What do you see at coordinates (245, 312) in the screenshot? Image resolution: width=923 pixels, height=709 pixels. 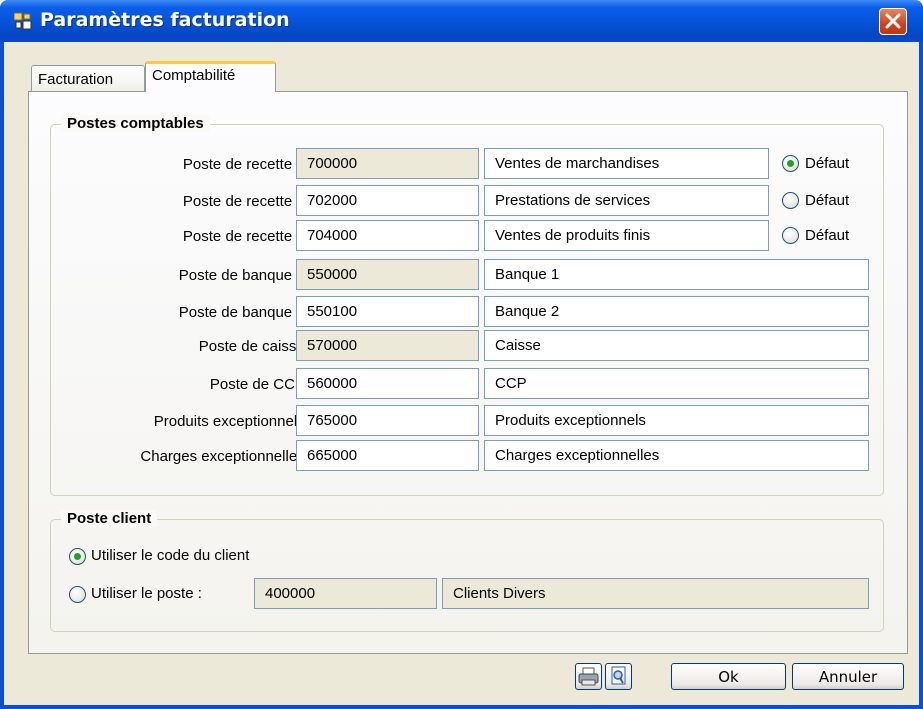 I see `label-poste-banque-2: Poste de banque 2 :` at bounding box center [245, 312].